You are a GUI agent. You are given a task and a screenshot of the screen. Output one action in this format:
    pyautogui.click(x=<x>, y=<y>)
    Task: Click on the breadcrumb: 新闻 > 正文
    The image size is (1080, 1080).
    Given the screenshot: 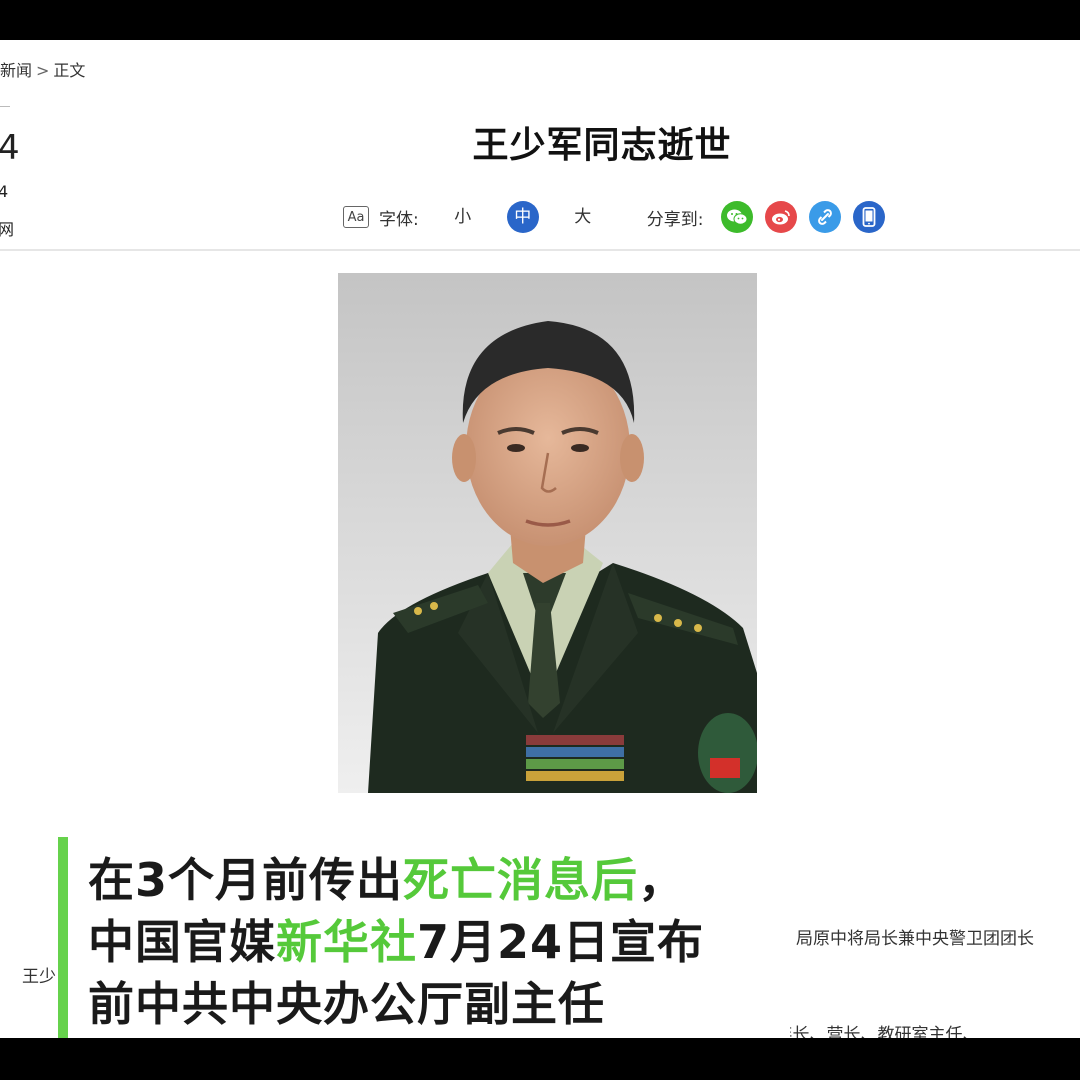 What is the action you would take?
    pyautogui.click(x=42, y=69)
    